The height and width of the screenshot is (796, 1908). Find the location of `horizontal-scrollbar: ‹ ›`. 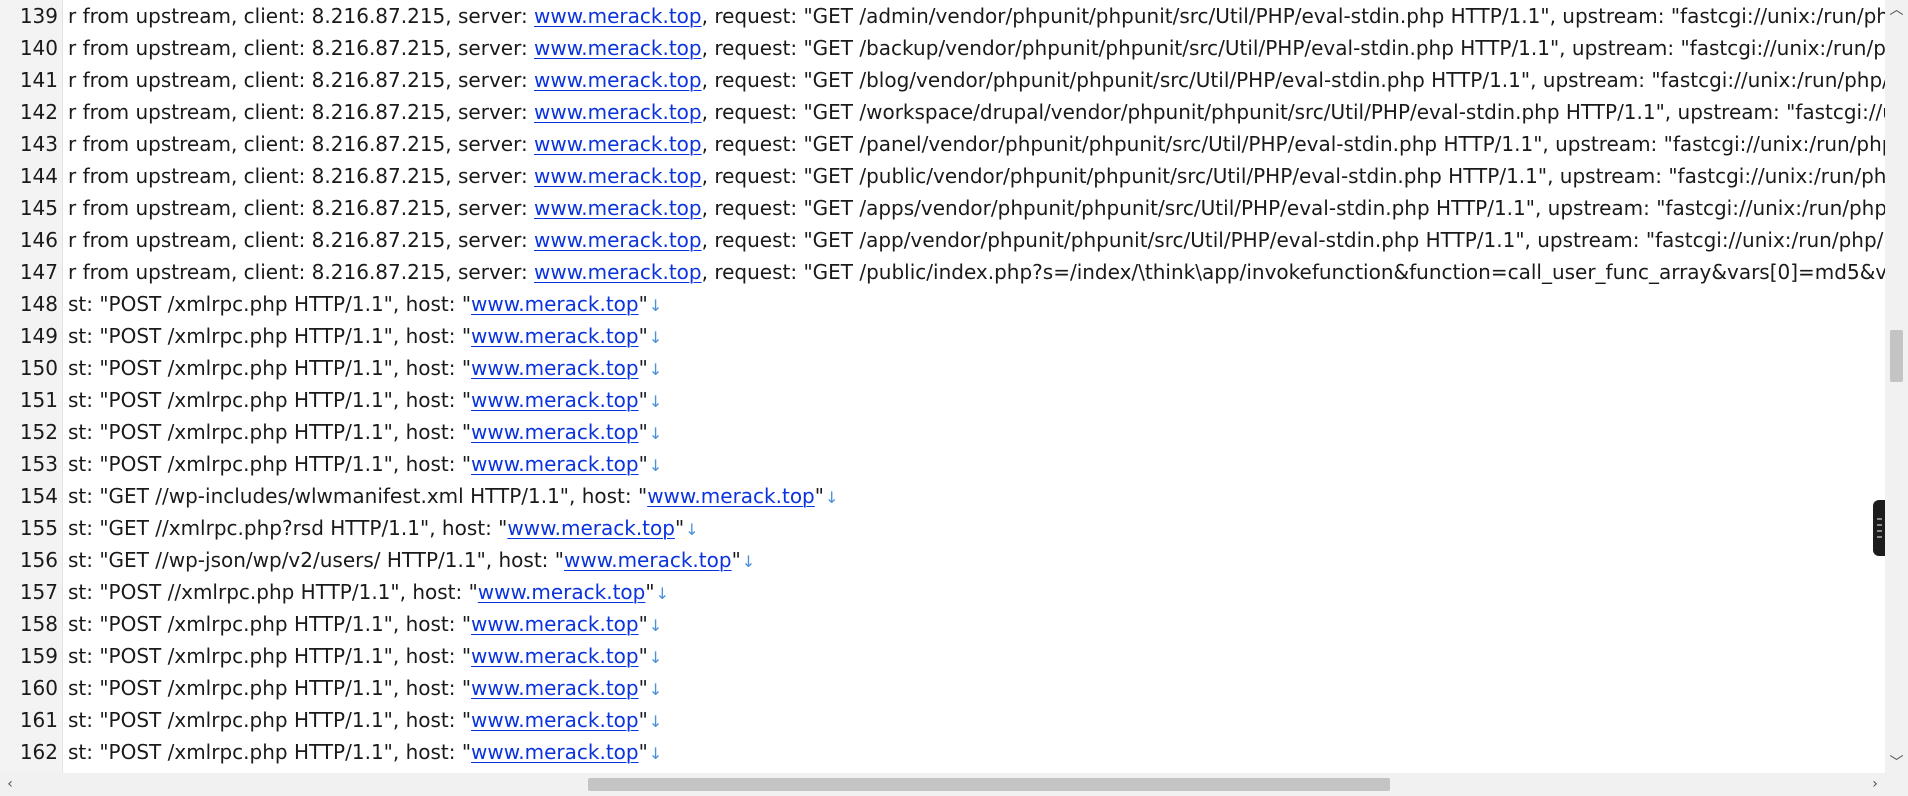

horizontal-scrollbar: ‹ › is located at coordinates (942, 784).